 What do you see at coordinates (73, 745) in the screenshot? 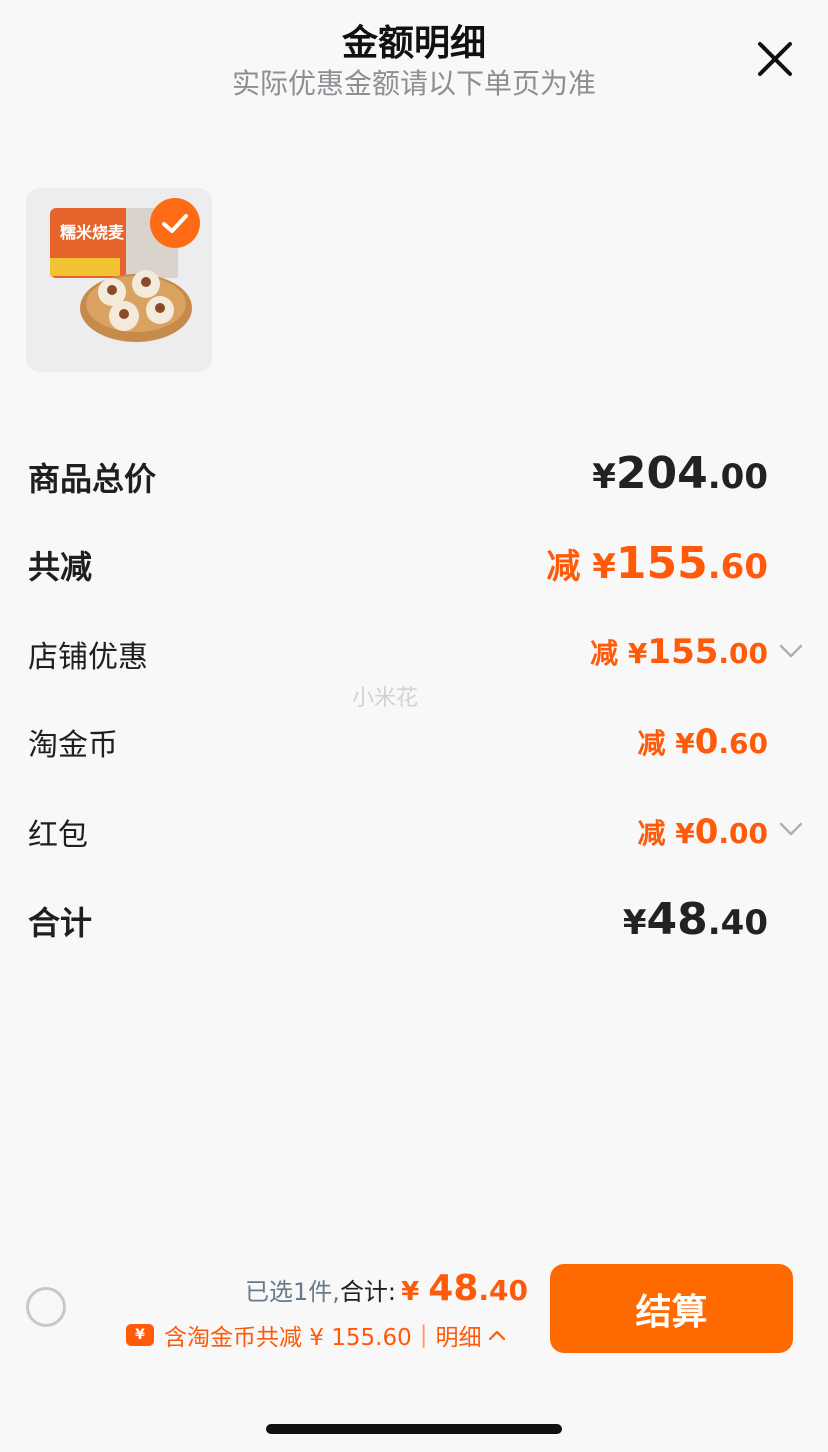
I see `taojinbi-label: 淘金币` at bounding box center [73, 745].